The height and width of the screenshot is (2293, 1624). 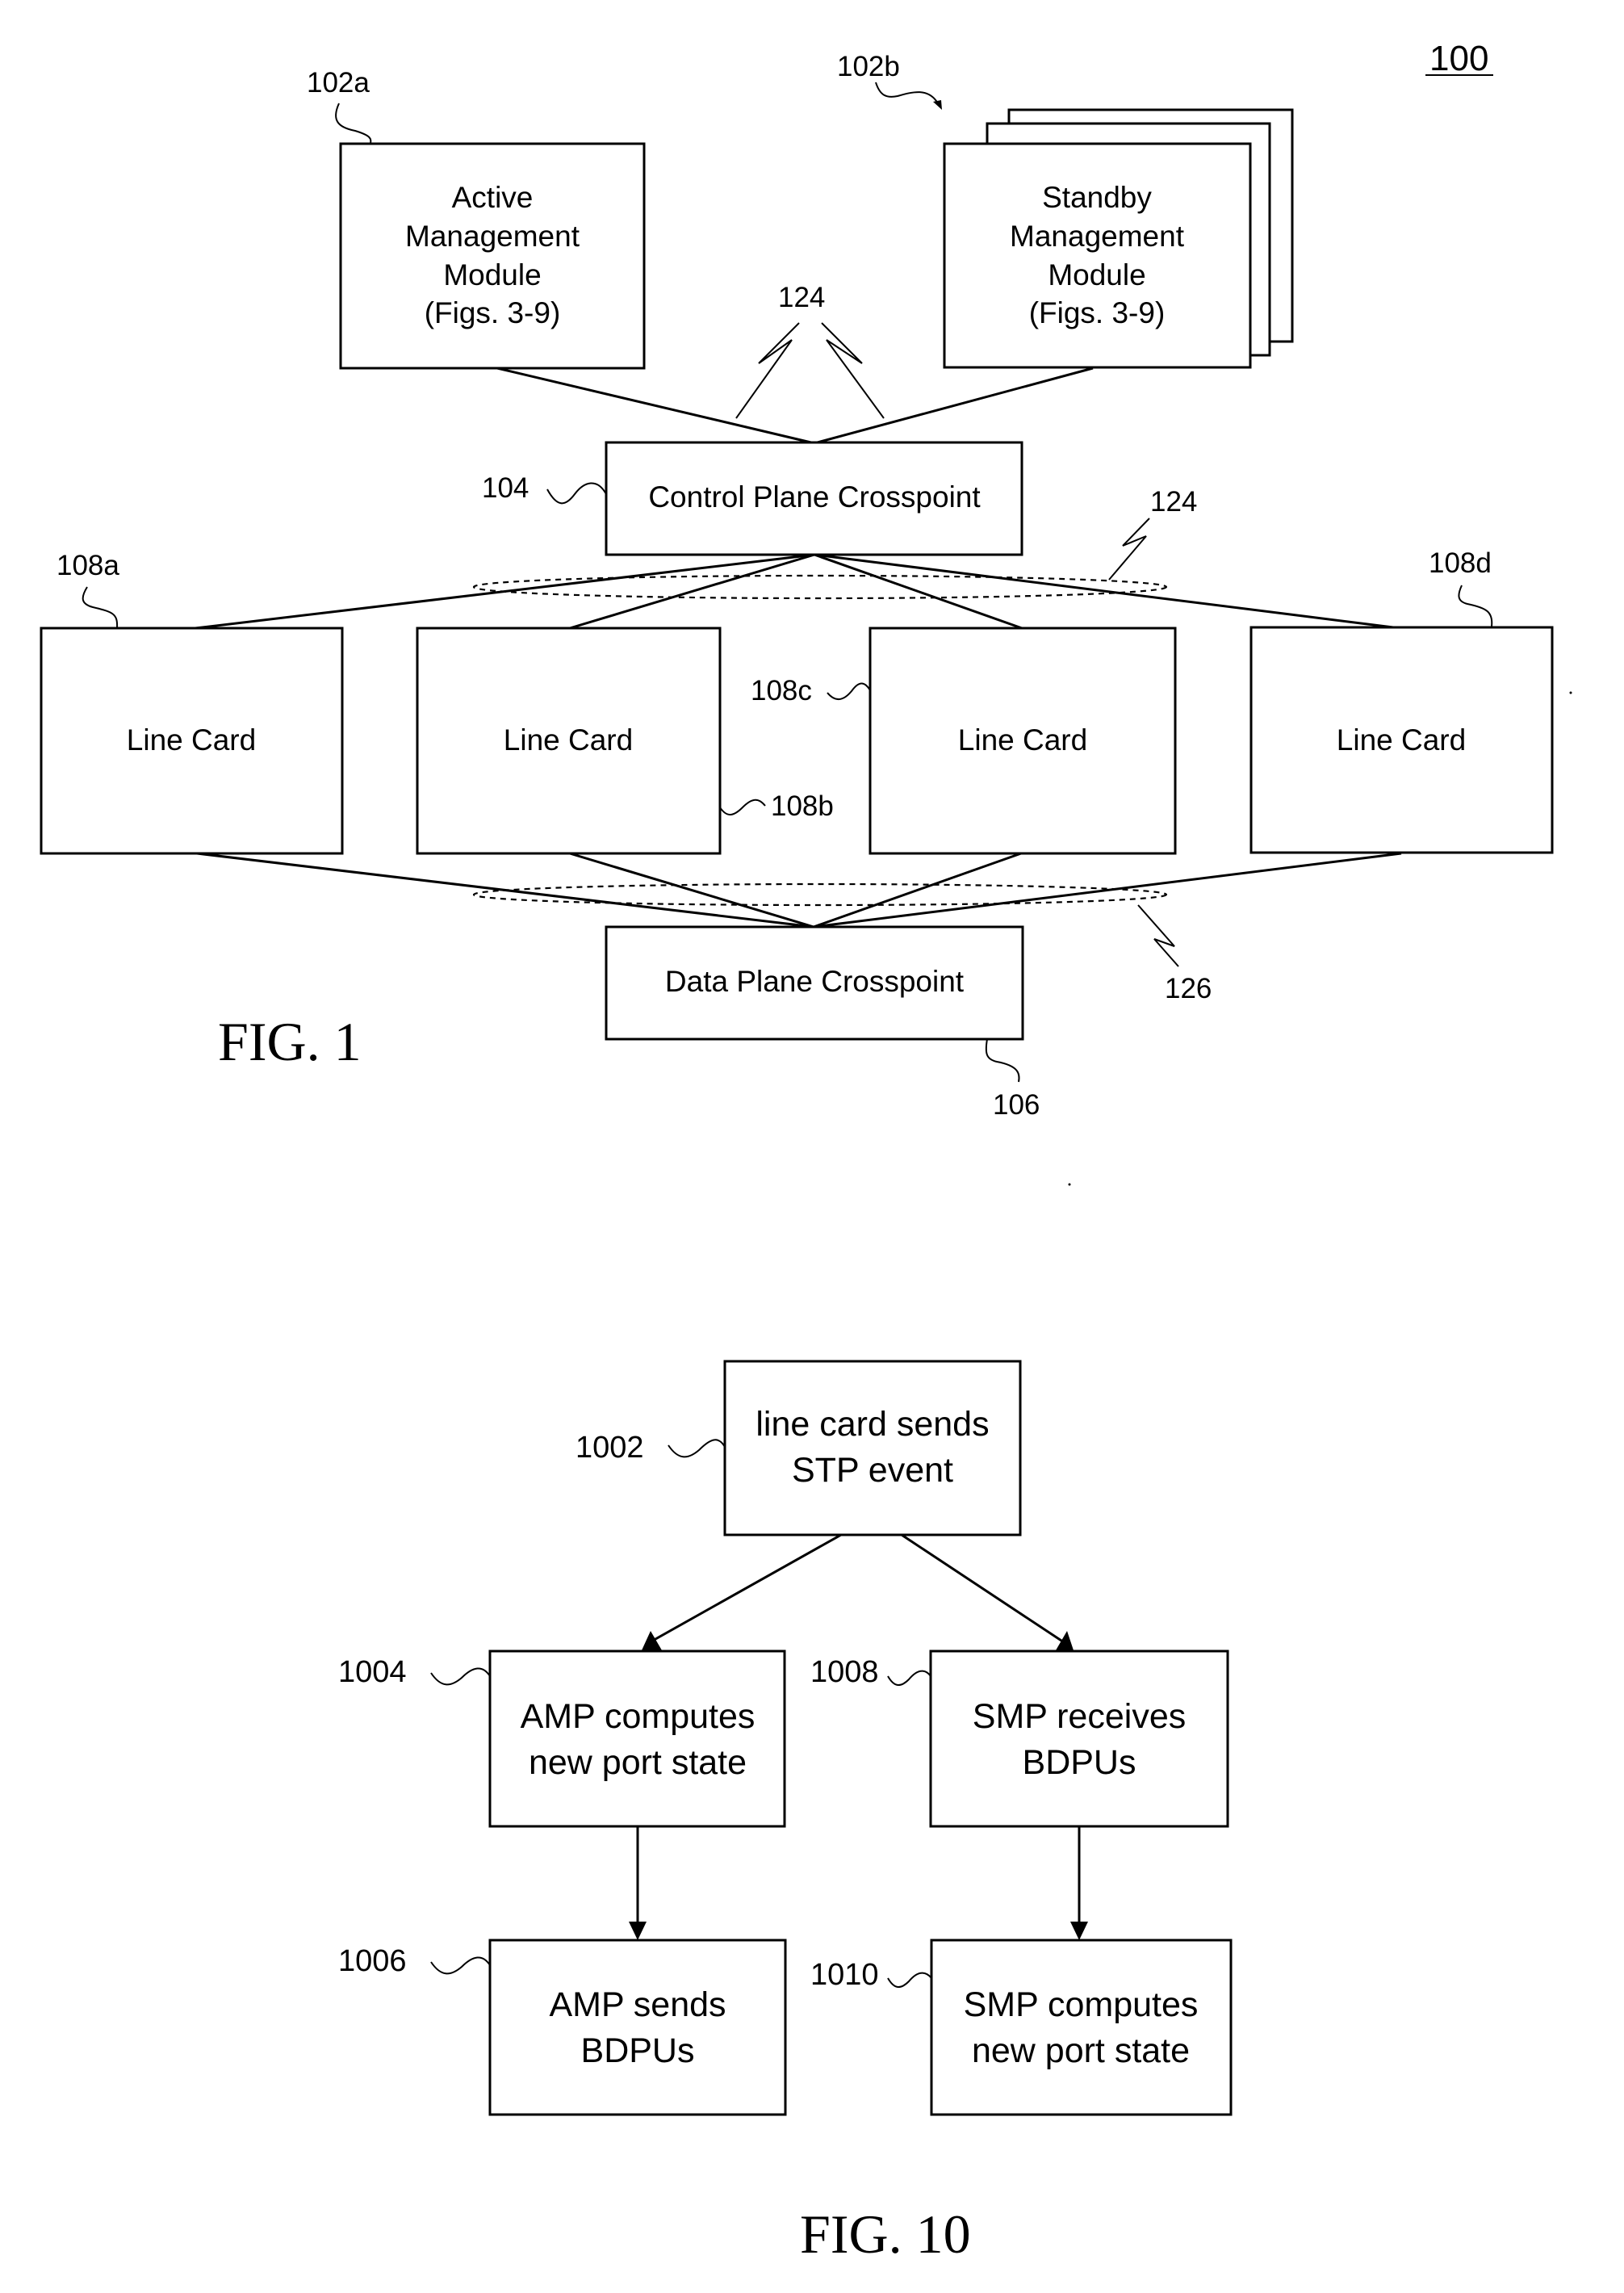 I want to click on standby-management-module: Standby Management Module (Figs. 3-9), so click(x=1118, y=238).